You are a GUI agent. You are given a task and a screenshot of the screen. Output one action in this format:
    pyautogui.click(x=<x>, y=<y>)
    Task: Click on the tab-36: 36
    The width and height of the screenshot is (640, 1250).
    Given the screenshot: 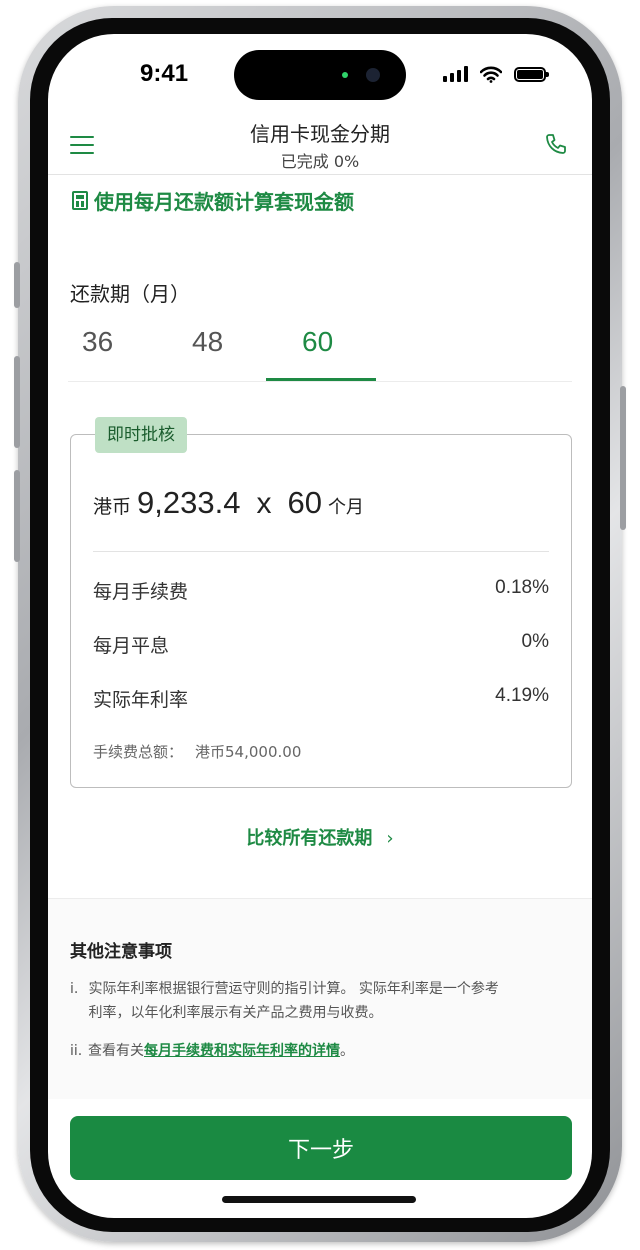 What is the action you would take?
    pyautogui.click(x=137, y=351)
    